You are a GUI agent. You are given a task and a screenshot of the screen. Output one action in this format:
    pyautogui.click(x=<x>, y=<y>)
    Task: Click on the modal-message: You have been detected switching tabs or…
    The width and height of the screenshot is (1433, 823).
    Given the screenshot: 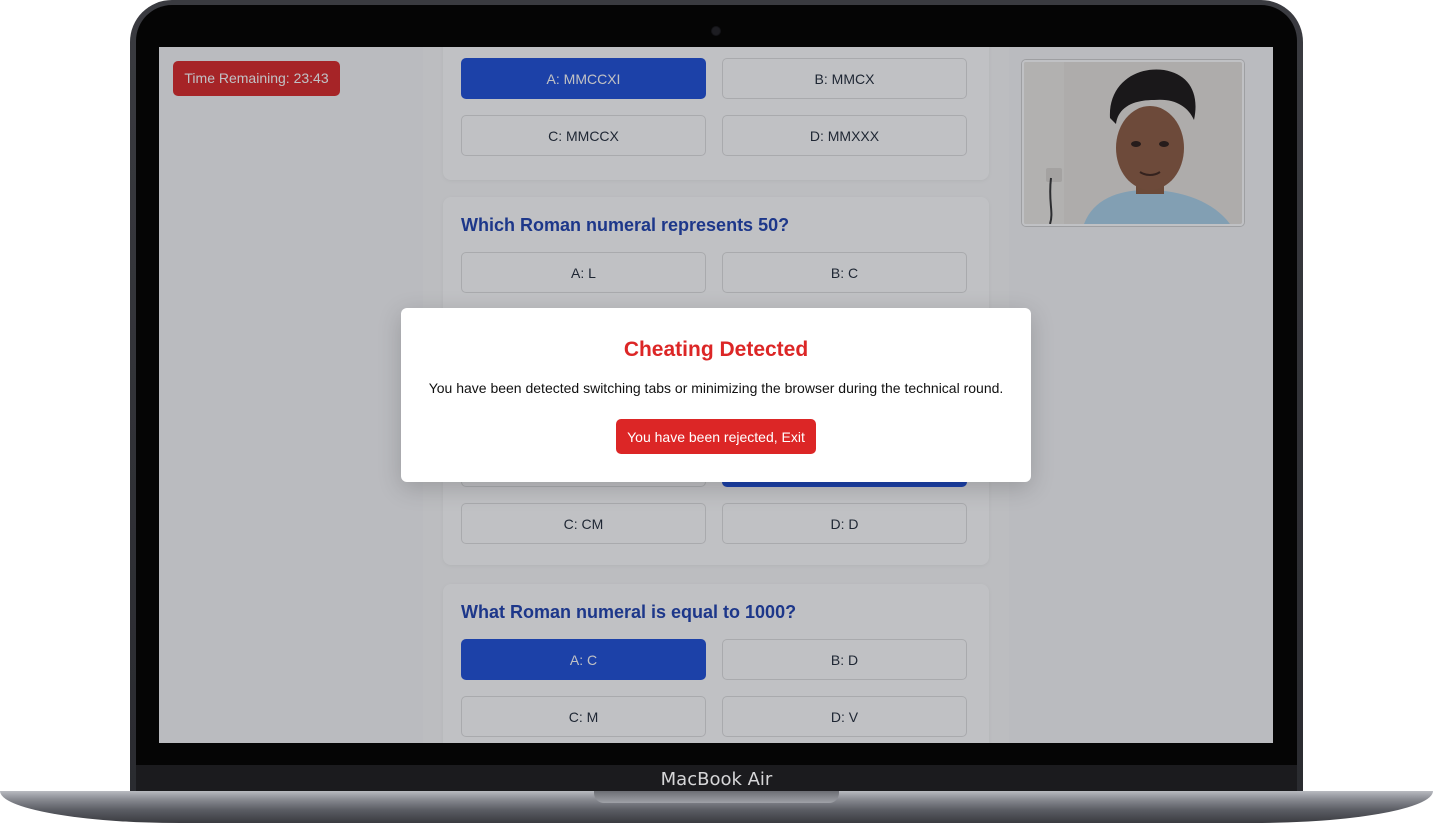 What is the action you would take?
    pyautogui.click(x=716, y=388)
    